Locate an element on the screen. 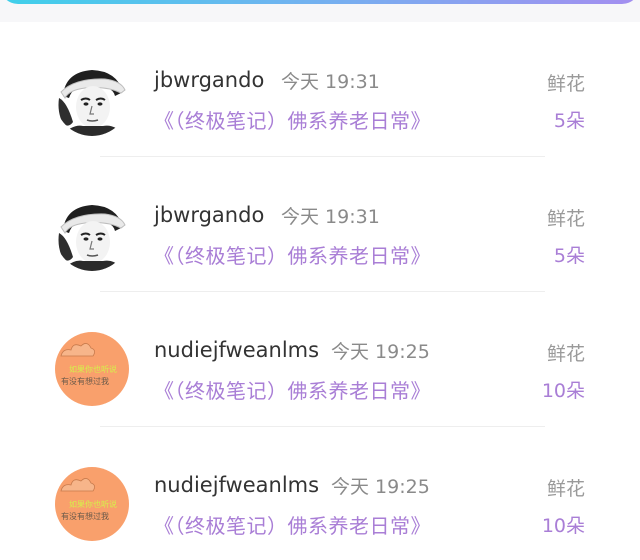 The image size is (640, 560). top-header-area is located at coordinates (320, 11).